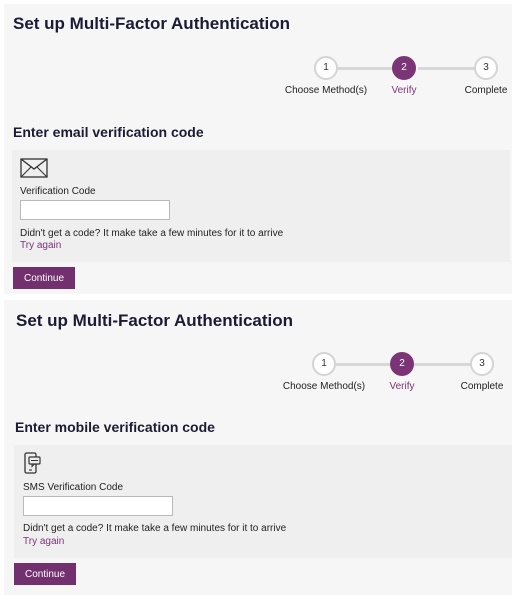 This screenshot has width=522, height=603. I want to click on sms-code-label: SMS Verification Code, so click(73, 487).